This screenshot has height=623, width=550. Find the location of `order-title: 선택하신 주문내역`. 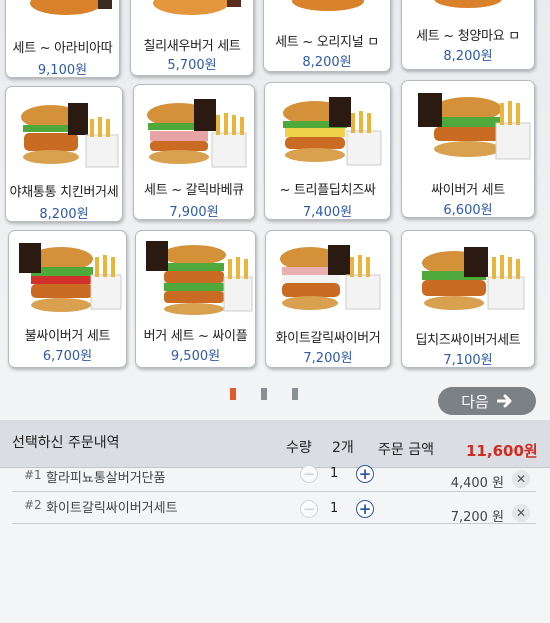

order-title: 선택하신 주문내역 is located at coordinates (66, 443).